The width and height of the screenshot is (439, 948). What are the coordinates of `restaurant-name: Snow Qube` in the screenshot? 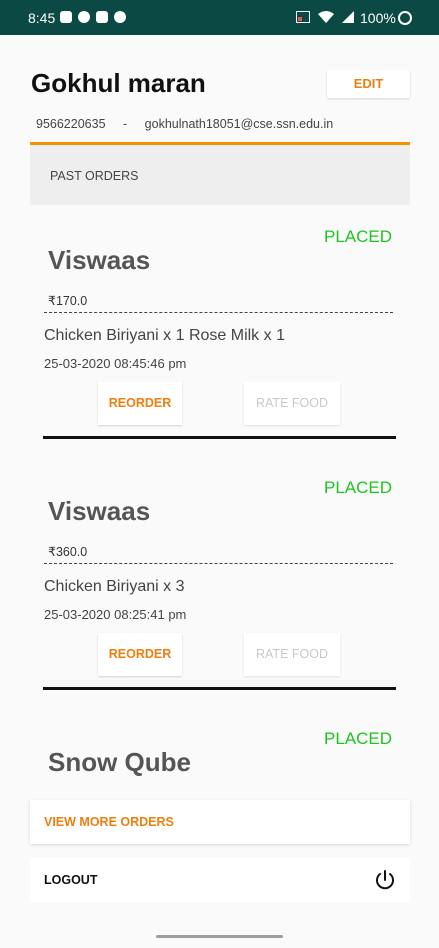 It's located at (119, 762).